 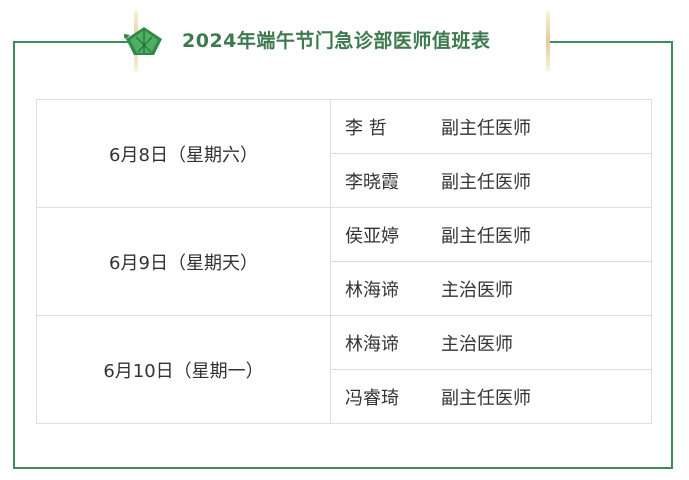 What do you see at coordinates (372, 398) in the screenshot?
I see `doctor-name: 冯睿琦` at bounding box center [372, 398].